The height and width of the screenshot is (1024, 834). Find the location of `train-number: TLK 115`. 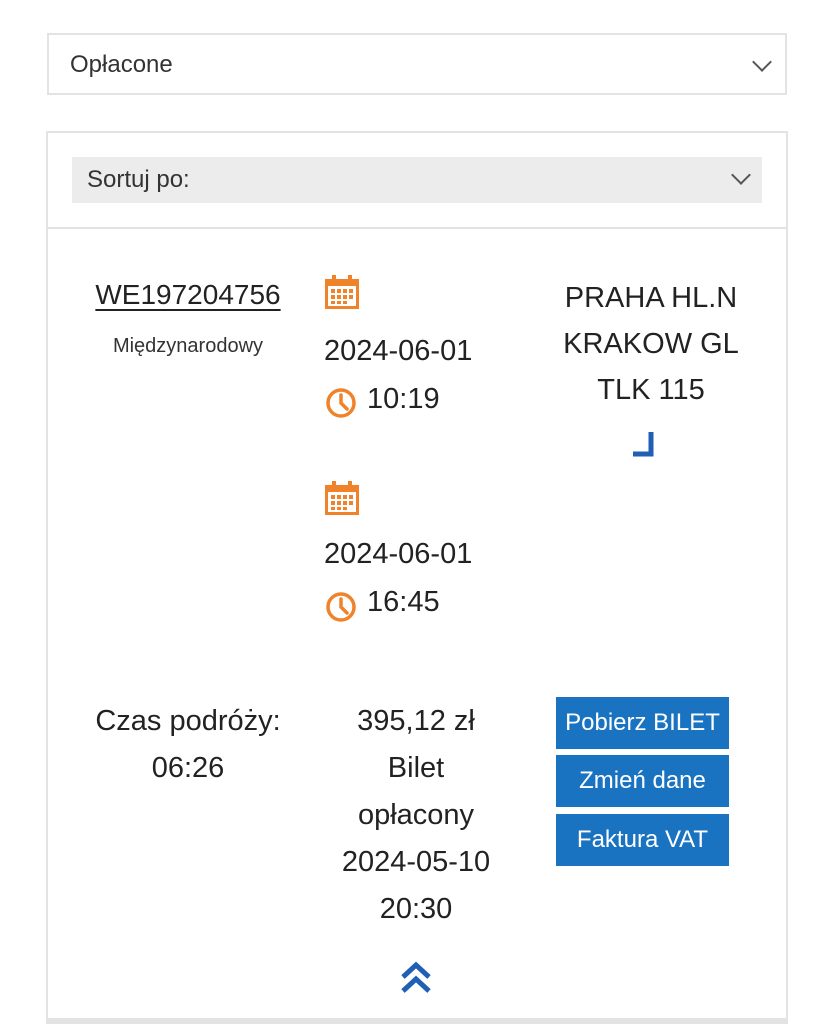

train-number: TLK 115 is located at coordinates (651, 390).